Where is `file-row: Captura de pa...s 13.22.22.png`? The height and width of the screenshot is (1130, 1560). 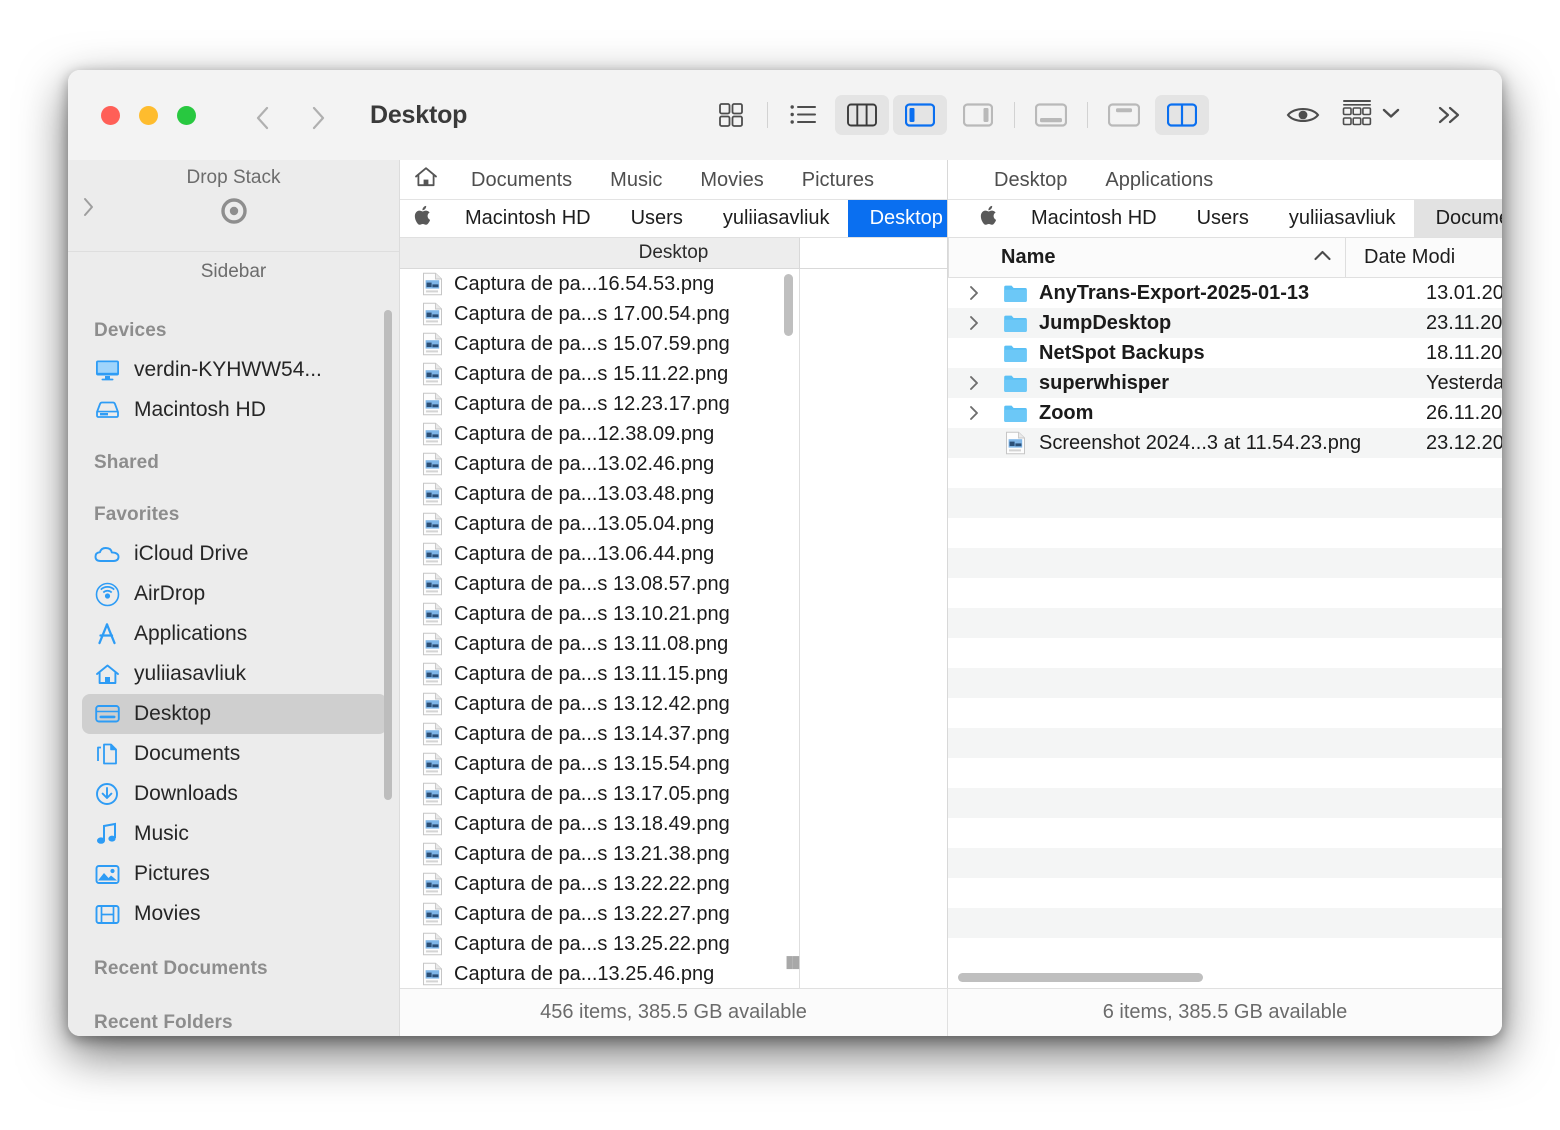 file-row: Captura de pa...s 13.22.22.png is located at coordinates (599, 884).